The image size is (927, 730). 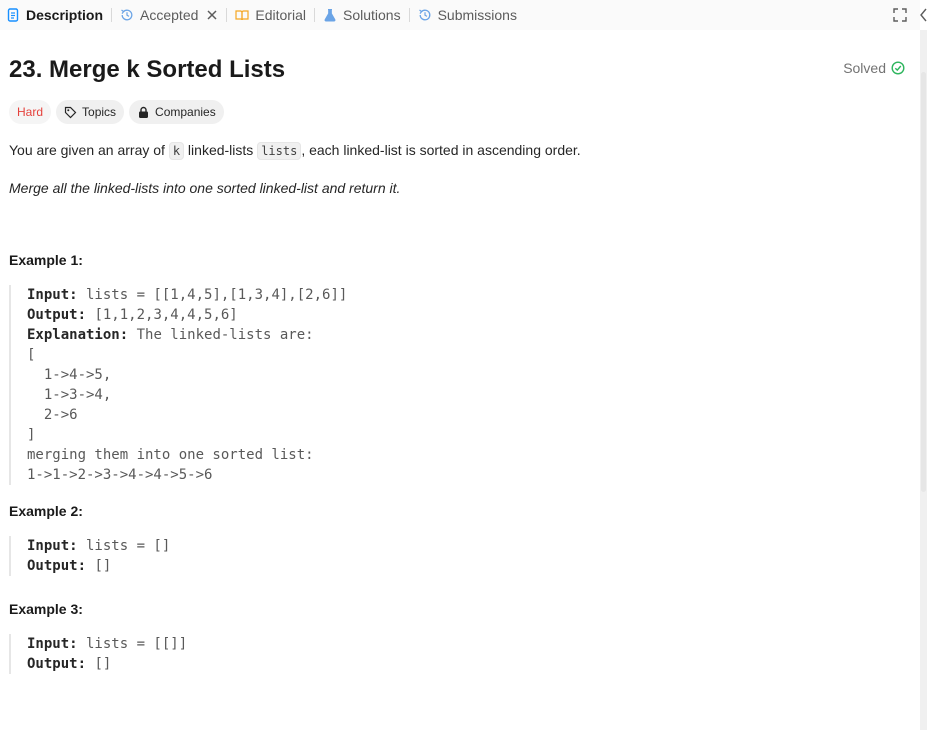 What do you see at coordinates (46, 511) in the screenshot?
I see `example-2-title: Example 2:` at bounding box center [46, 511].